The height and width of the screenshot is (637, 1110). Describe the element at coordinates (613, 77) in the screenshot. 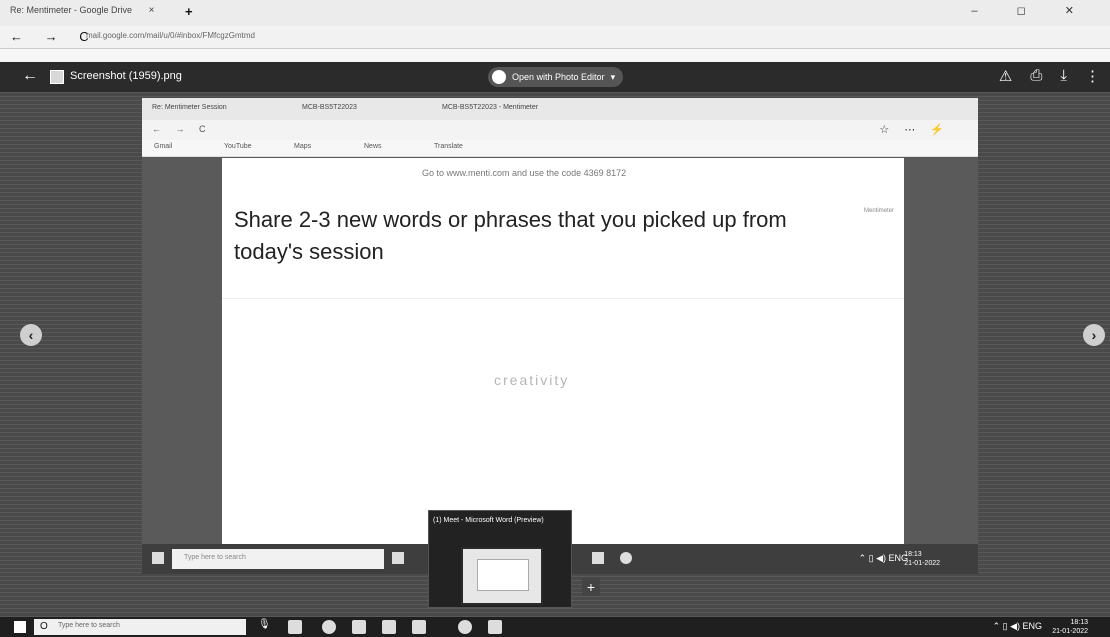

I see `chevron-down-icon: ▾` at that location.